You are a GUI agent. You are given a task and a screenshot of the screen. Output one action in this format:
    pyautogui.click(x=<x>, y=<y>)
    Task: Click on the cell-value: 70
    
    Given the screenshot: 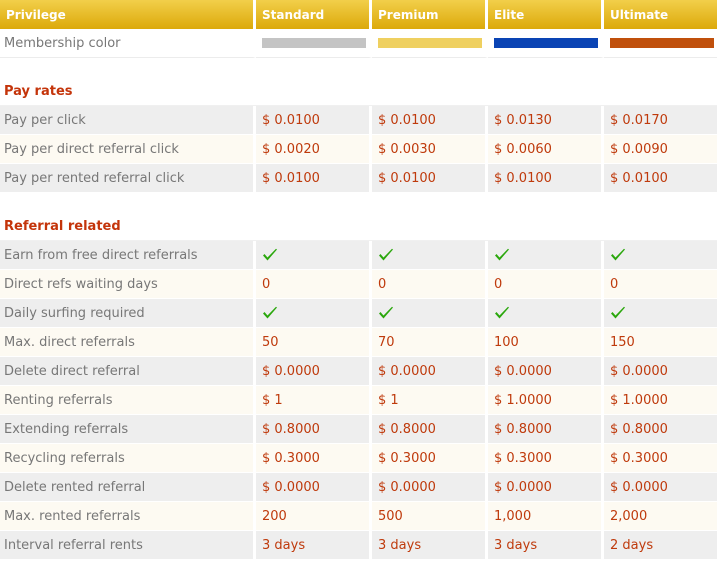 What is the action you would take?
    pyautogui.click(x=430, y=342)
    